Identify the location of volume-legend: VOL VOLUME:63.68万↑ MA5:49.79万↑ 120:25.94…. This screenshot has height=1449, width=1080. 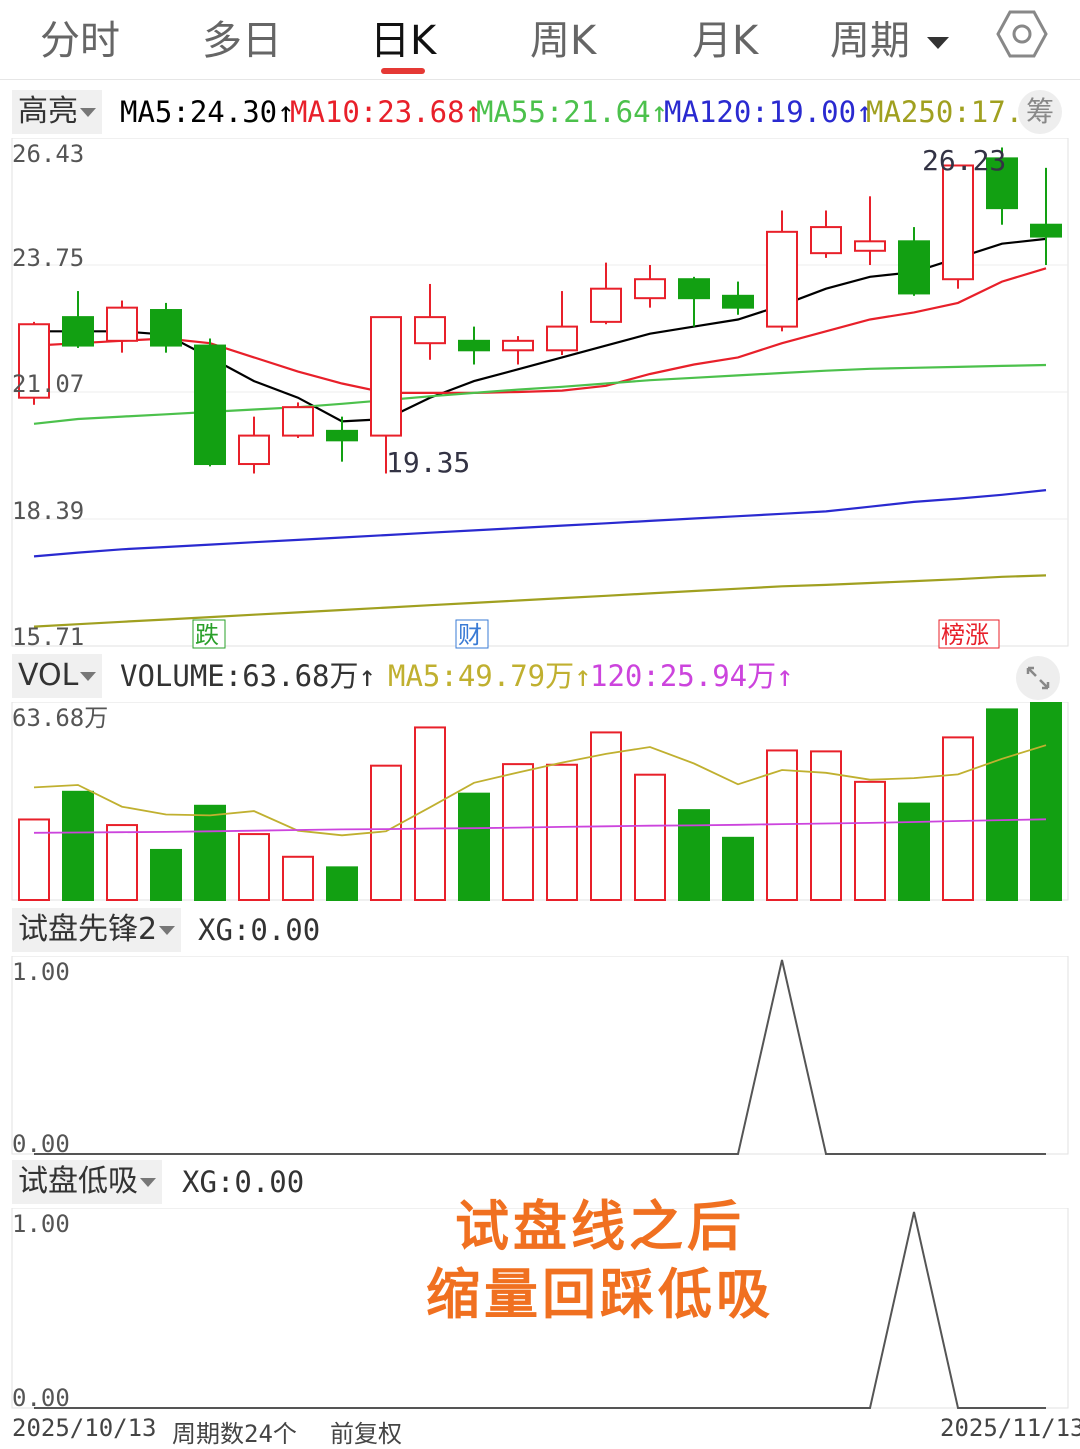
(540, 677).